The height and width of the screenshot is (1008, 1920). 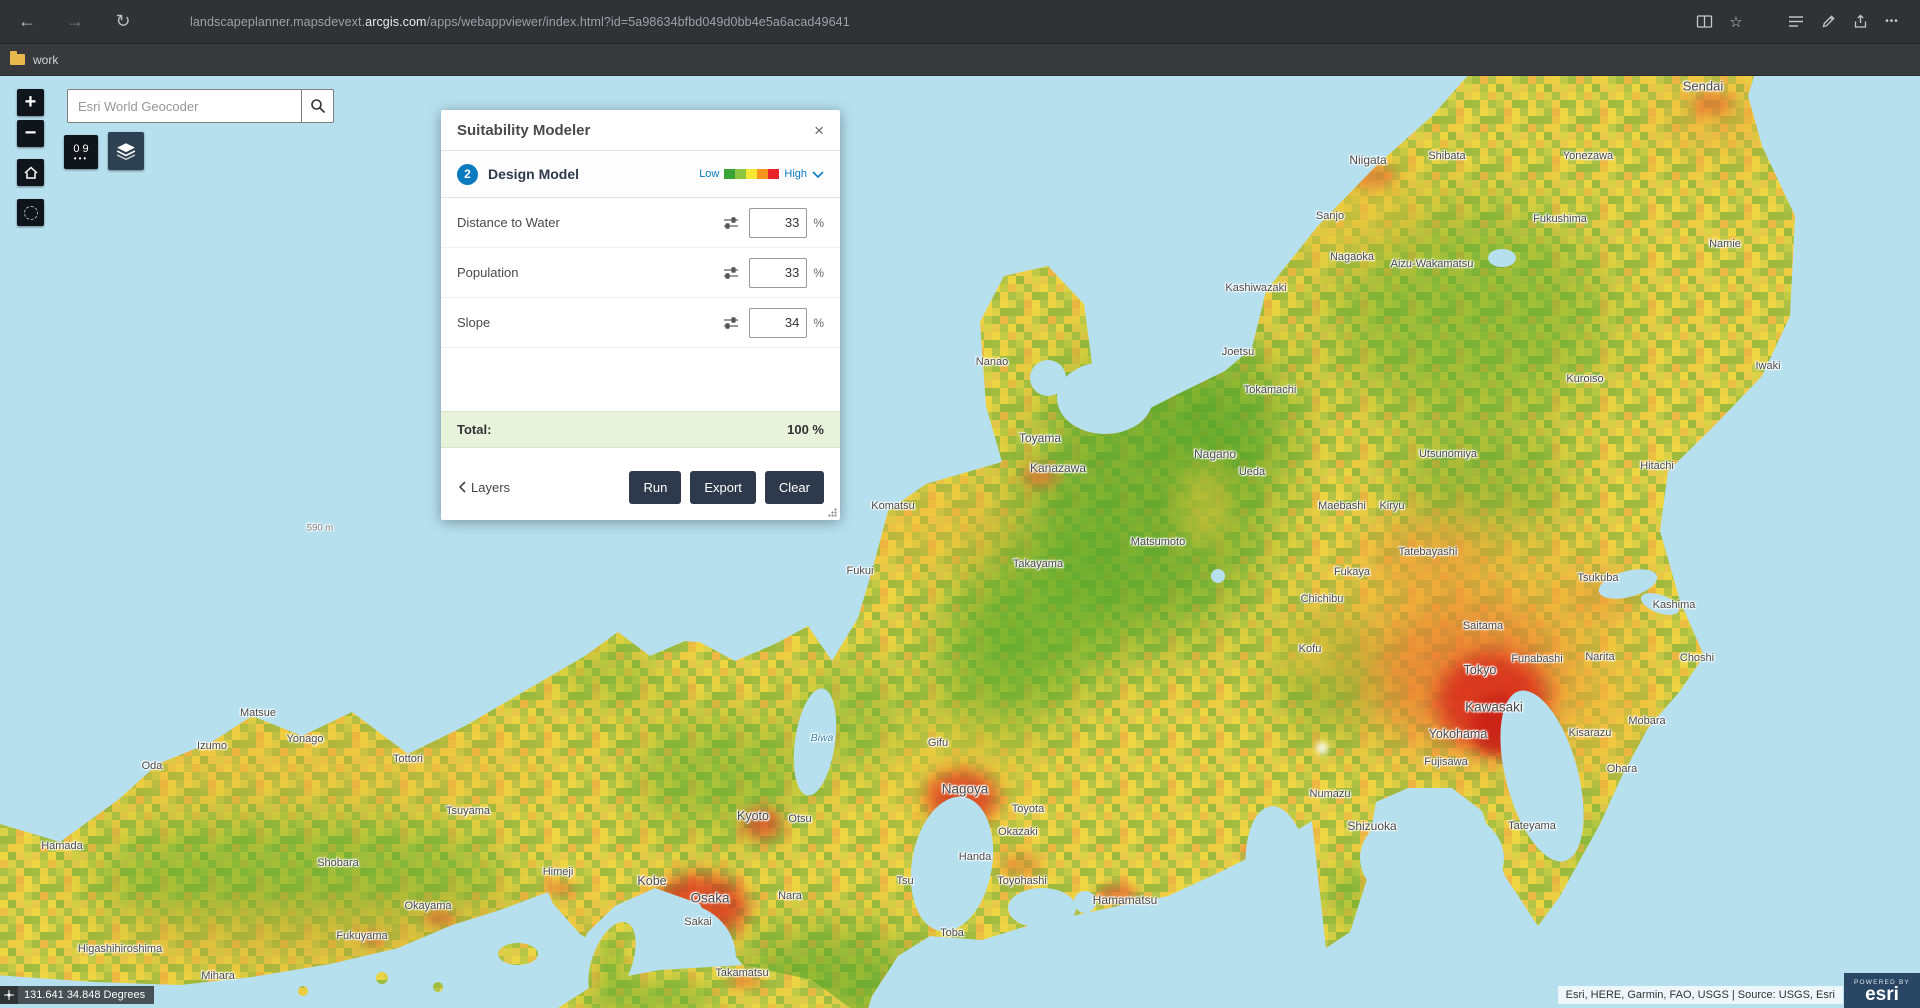 I want to click on more-icon: •••, so click(x=1892, y=21).